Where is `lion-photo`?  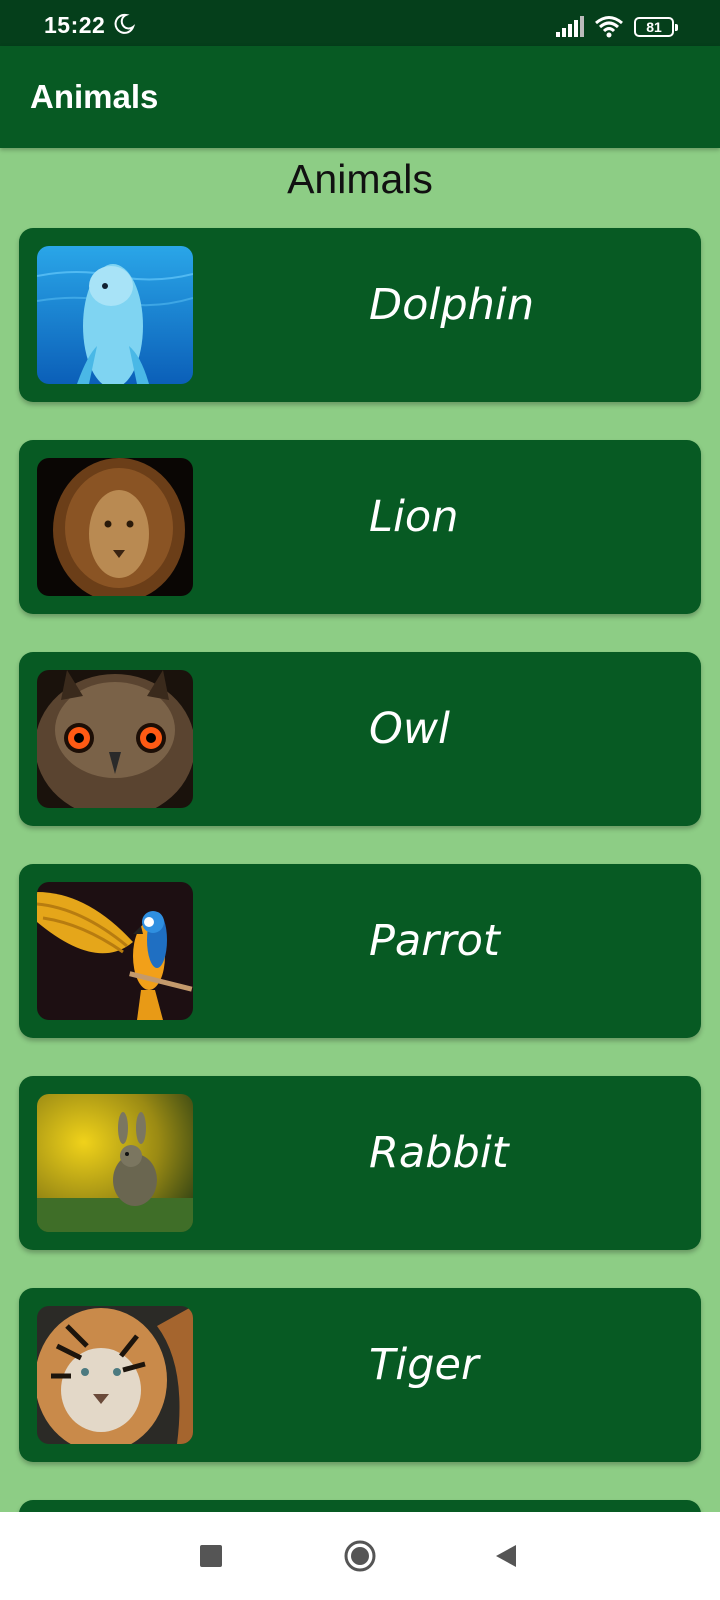
lion-photo is located at coordinates (115, 527).